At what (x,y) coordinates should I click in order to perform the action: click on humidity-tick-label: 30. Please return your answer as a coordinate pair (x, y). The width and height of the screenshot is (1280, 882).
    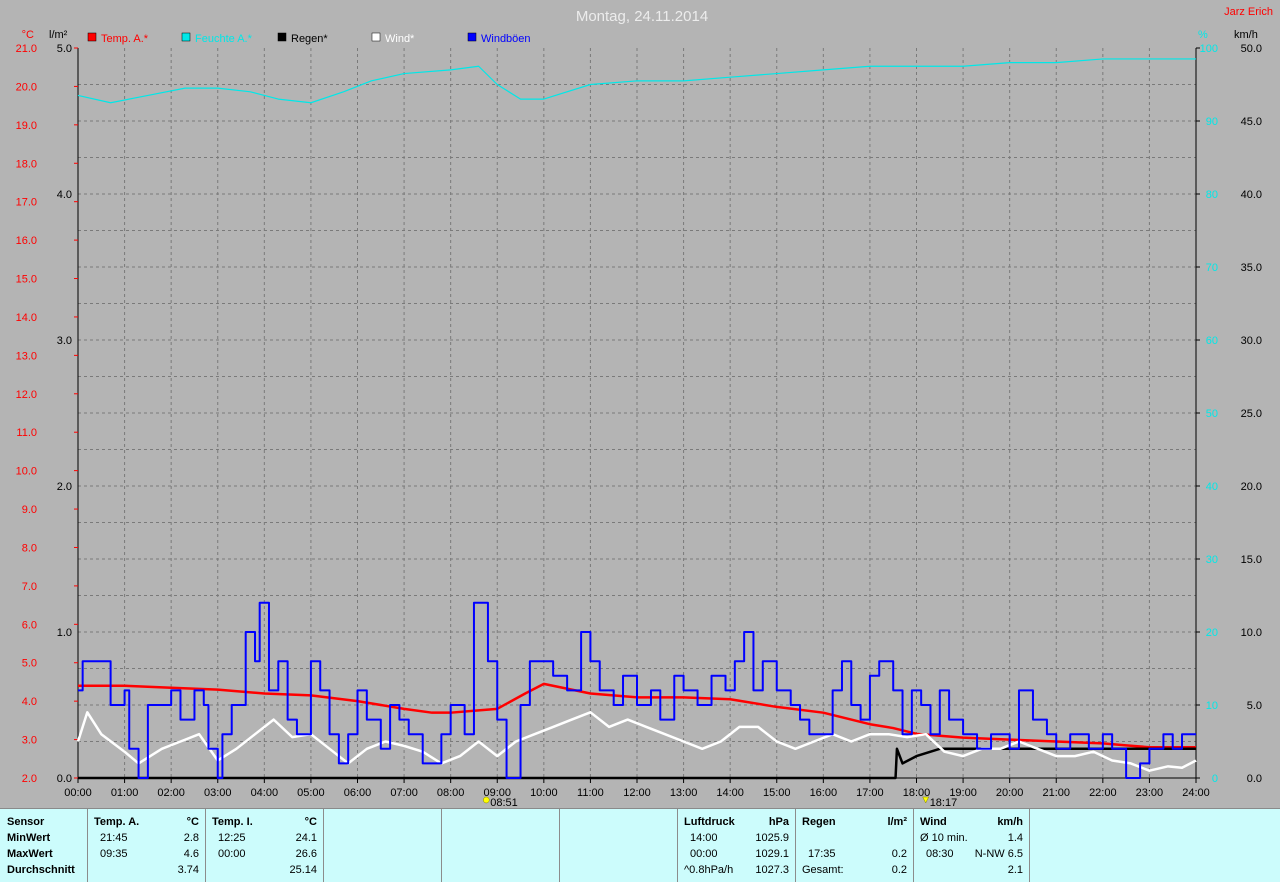
    Looking at the image, I should click on (1212, 560).